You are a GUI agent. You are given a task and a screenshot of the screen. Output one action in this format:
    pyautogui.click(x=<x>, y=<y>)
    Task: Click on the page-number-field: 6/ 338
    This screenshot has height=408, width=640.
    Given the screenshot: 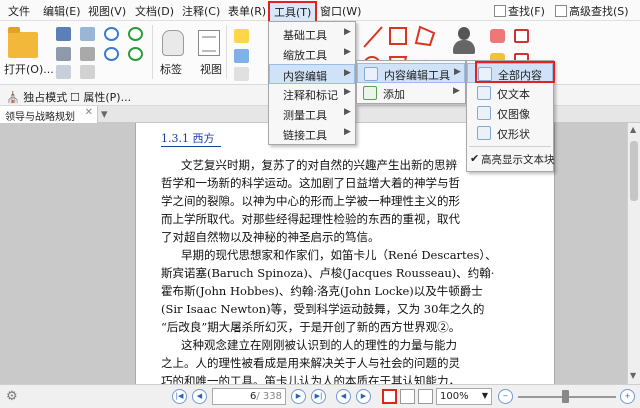 What is the action you would take?
    pyautogui.click(x=249, y=396)
    